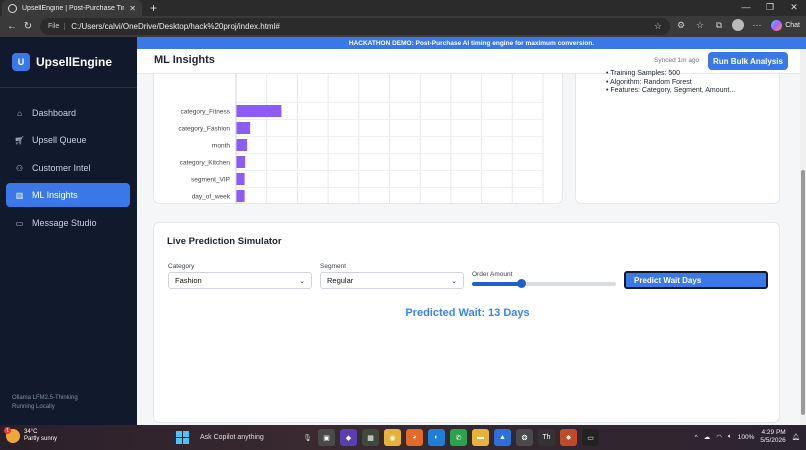  I want to click on y-tick-label: category_Kitchen, so click(205, 163).